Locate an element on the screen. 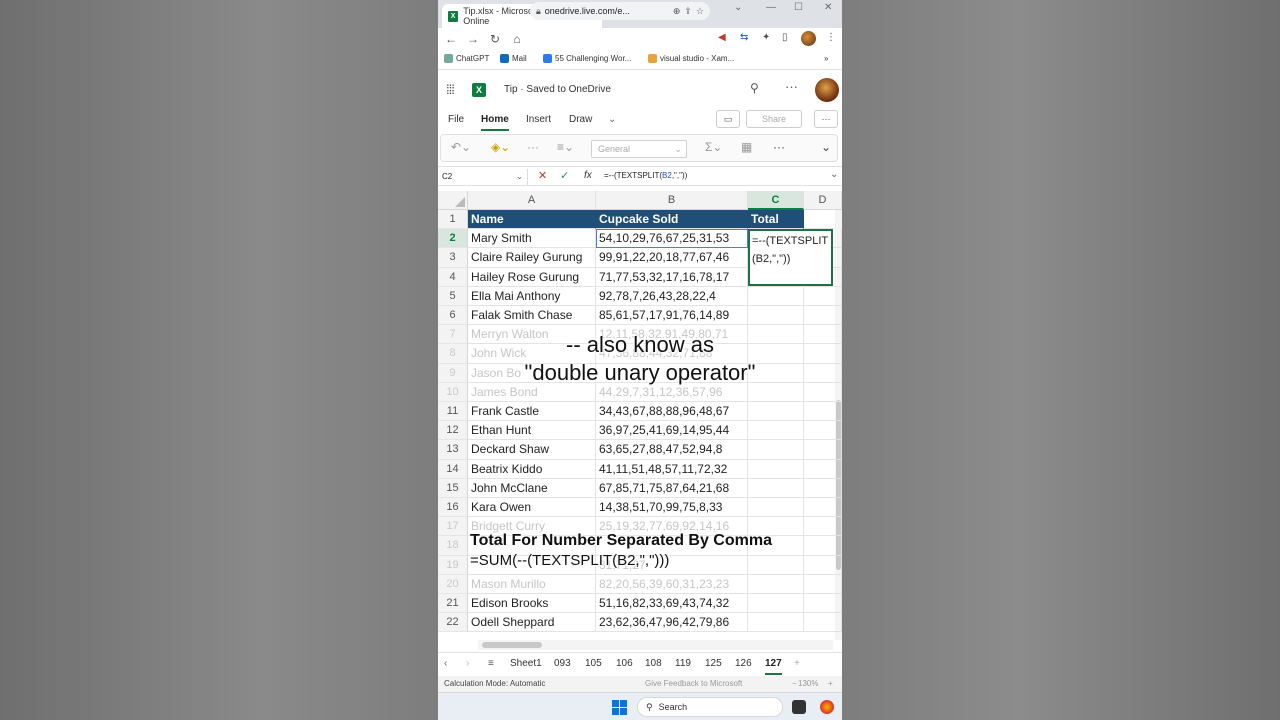  tab-insert: Insert is located at coordinates (538, 119).